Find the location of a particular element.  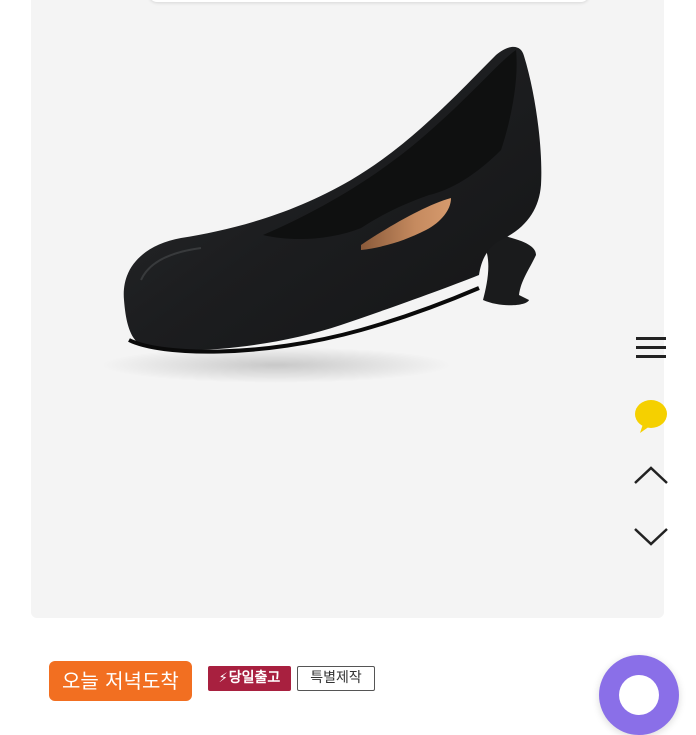

custom-made-tag: 특별제작 is located at coordinates (336, 678).